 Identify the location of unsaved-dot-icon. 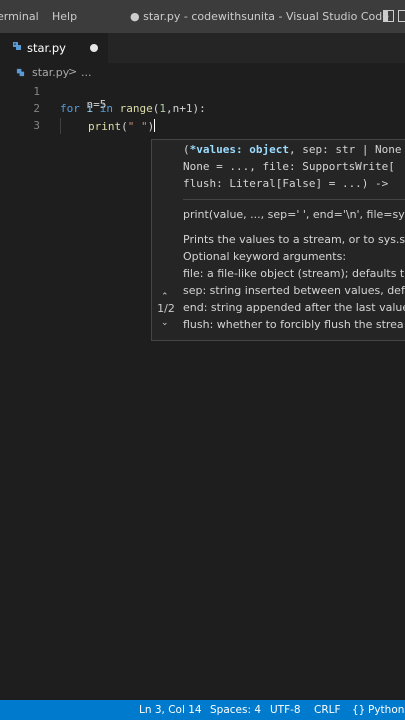
(94, 48).